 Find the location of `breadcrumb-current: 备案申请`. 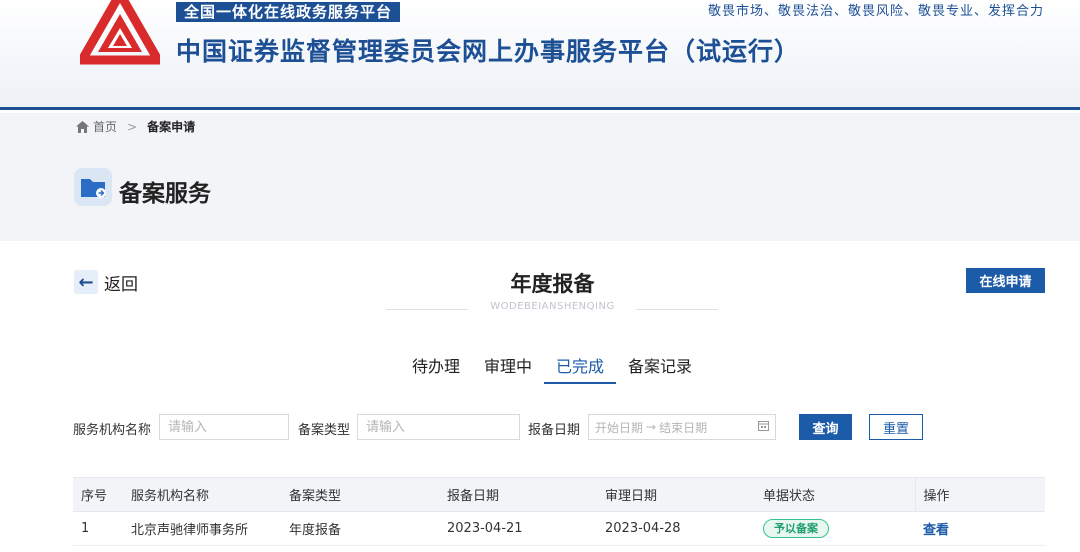

breadcrumb-current: 备案申请 is located at coordinates (171, 127).